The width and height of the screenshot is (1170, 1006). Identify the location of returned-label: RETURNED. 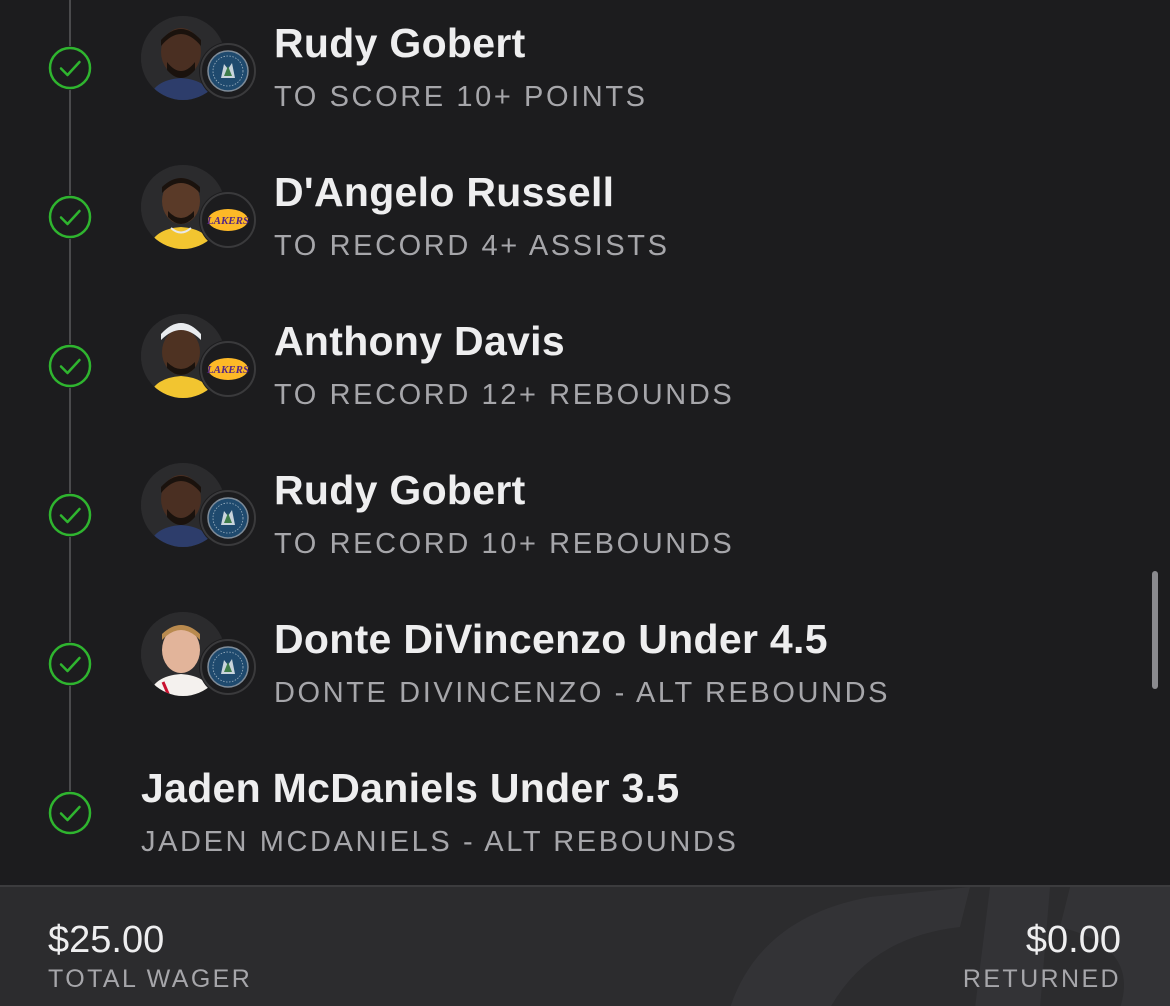
(1041, 979).